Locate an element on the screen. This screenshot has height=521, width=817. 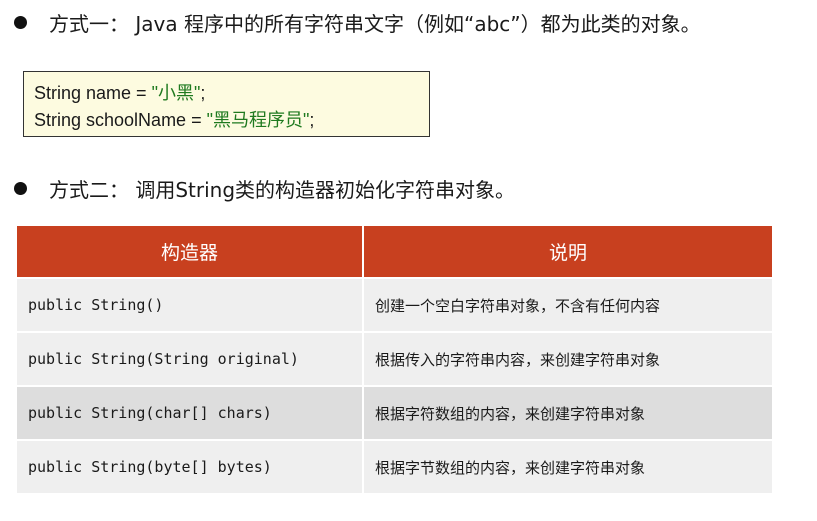
string-literal: "黑马程序员" is located at coordinates (258, 120).